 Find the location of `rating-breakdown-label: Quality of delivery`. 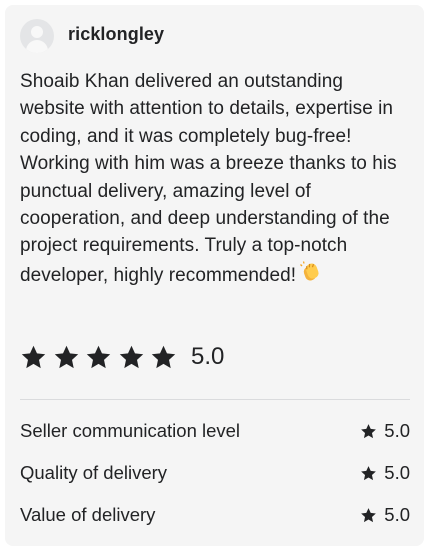

rating-breakdown-label: Quality of delivery is located at coordinates (94, 472).